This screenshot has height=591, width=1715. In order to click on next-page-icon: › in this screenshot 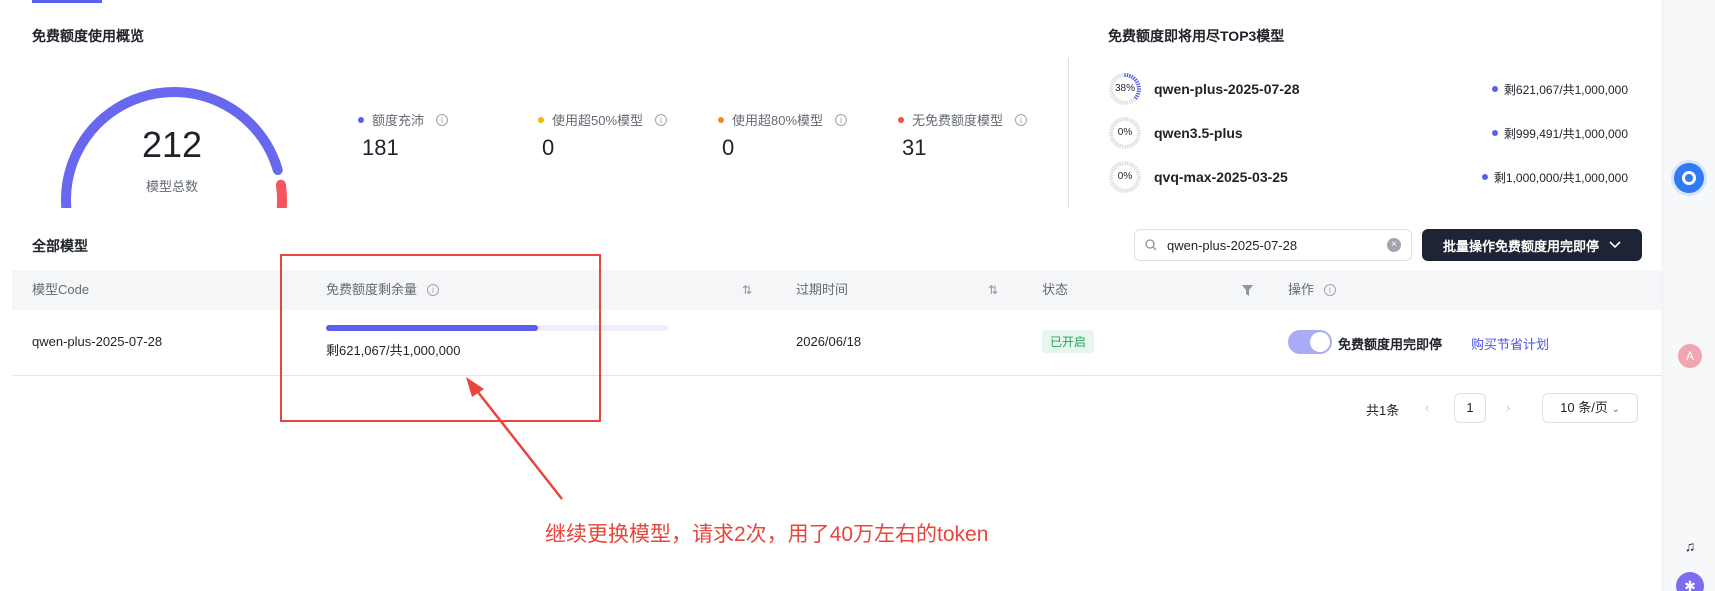, I will do `click(1508, 407)`.